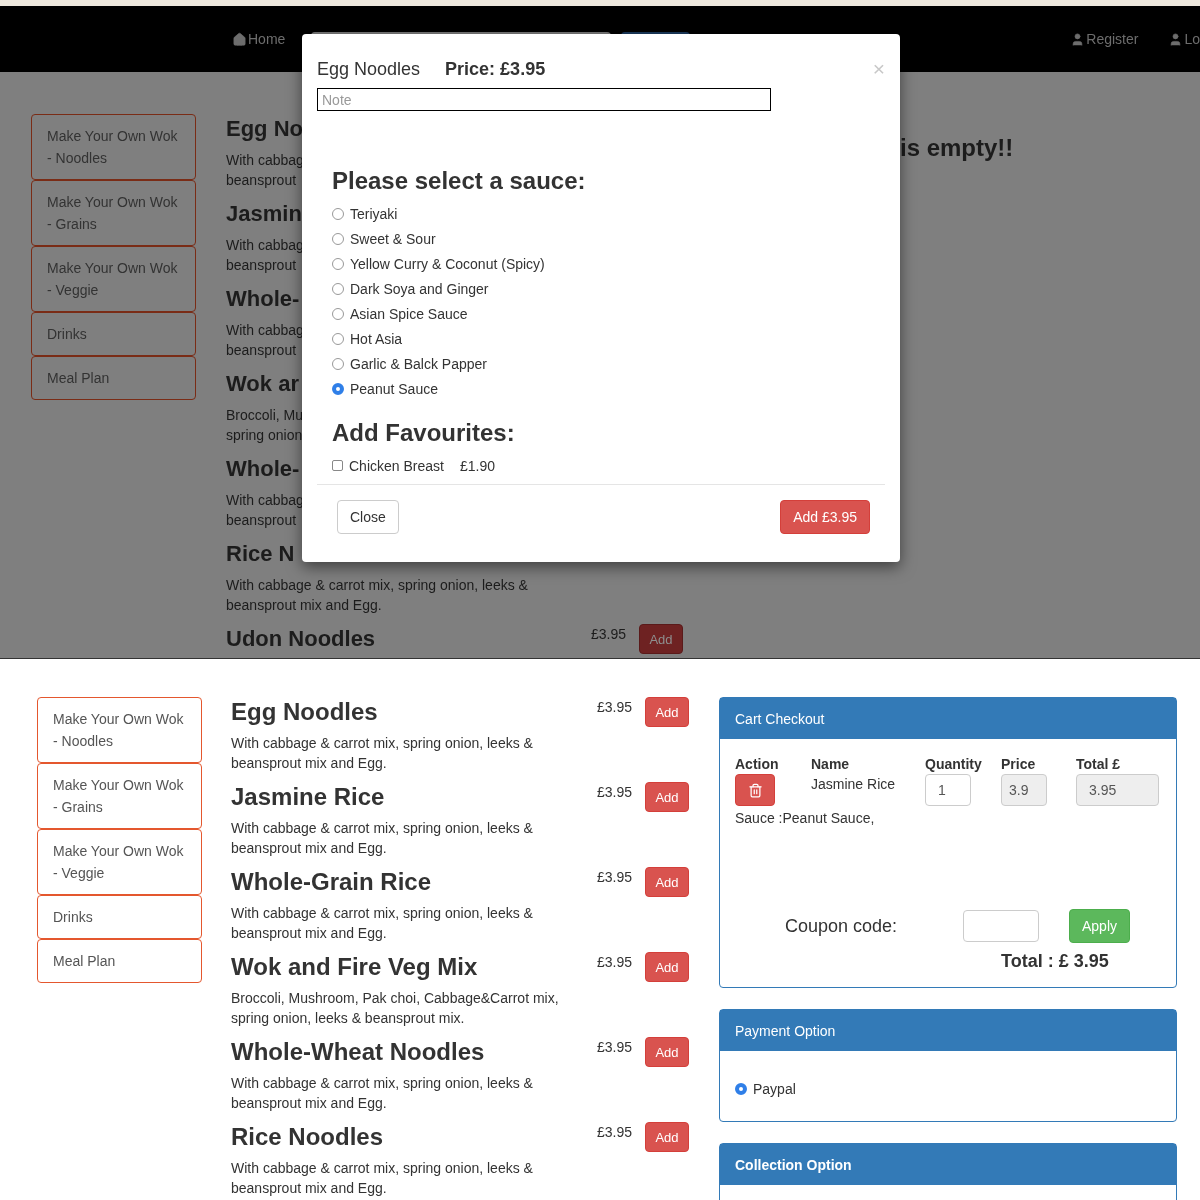 The image size is (1200, 1200). I want to click on sauce-option: Sweet & Sour, so click(384, 238).